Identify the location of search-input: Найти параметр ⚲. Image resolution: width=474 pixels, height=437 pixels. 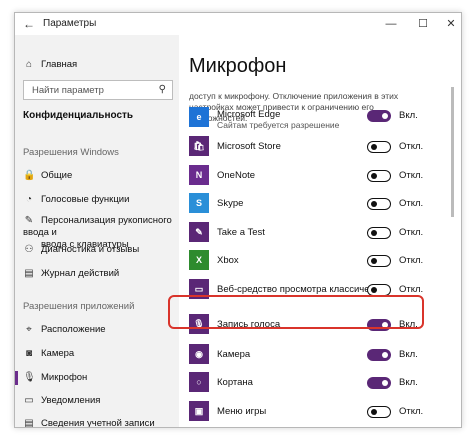
(98, 90).